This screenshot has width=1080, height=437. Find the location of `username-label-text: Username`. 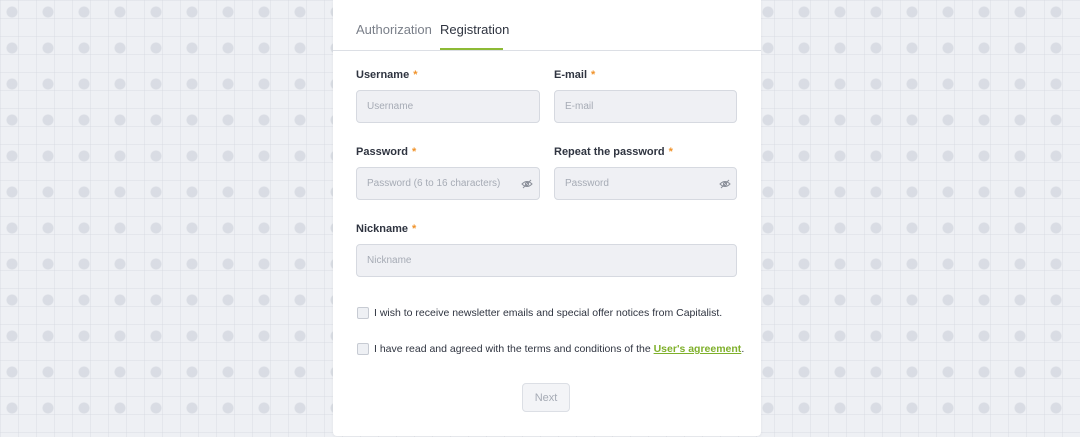

username-label-text: Username is located at coordinates (383, 75).